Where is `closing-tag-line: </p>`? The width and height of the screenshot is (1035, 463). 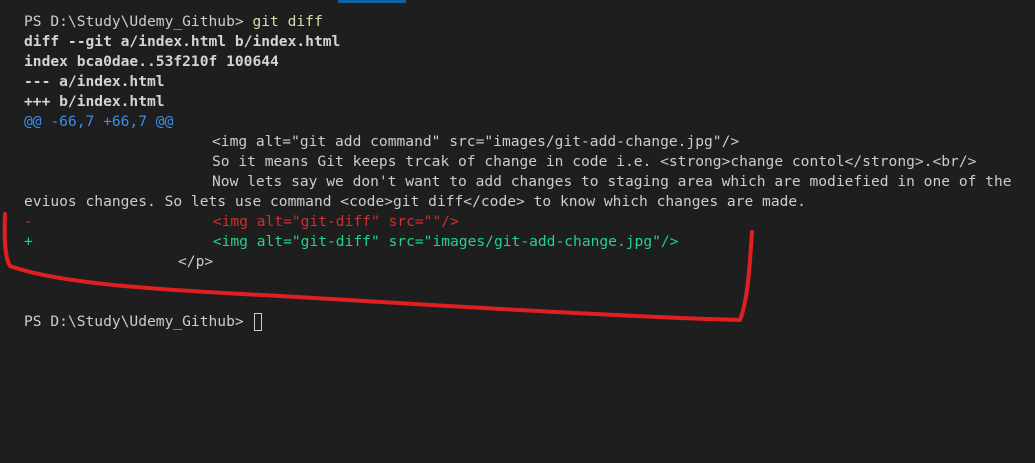
closing-tag-line: </p> is located at coordinates (196, 261).